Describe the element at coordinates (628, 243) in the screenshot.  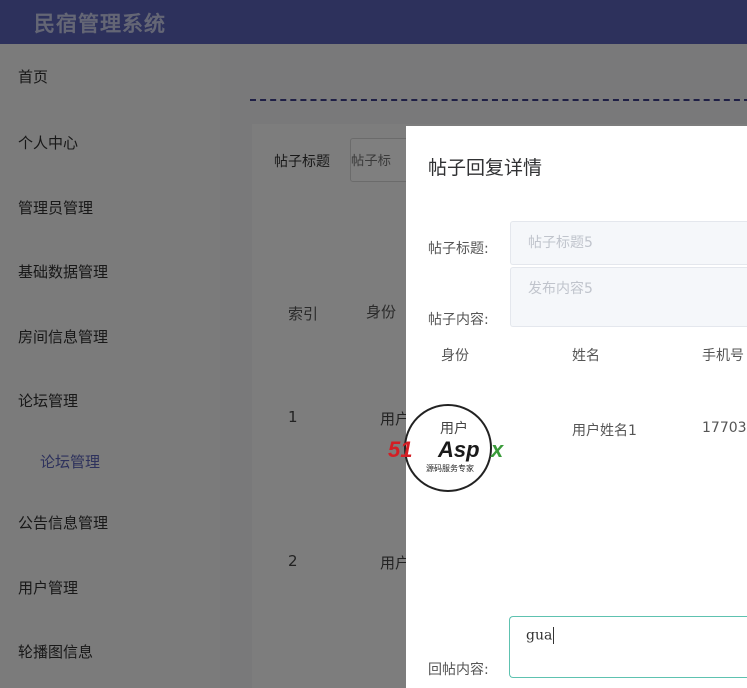
I see `post-title-field: 帖子标题5` at that location.